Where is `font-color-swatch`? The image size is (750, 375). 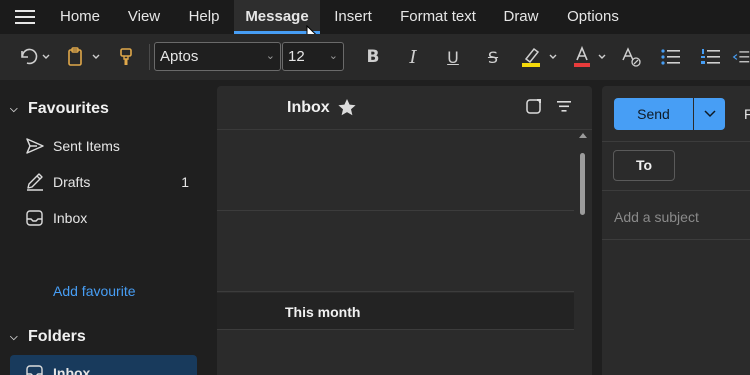
font-color-swatch is located at coordinates (582, 65).